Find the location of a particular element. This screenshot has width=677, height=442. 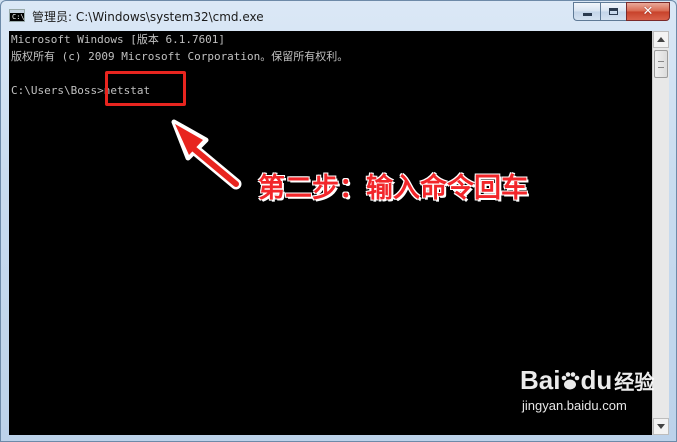

window-controls: ✕ is located at coordinates (621, 12).